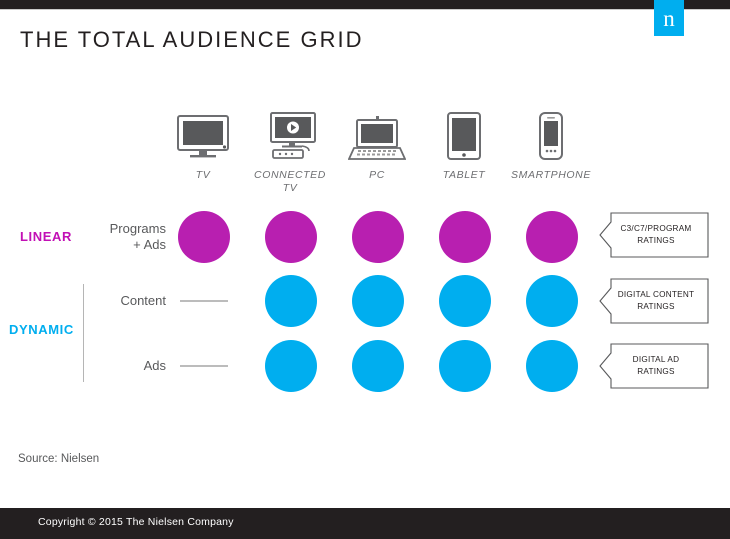 Image resolution: width=730 pixels, height=539 pixels. What do you see at coordinates (656, 359) in the screenshot?
I see `callout-digital-ad-line1: DIGITAL AD` at bounding box center [656, 359].